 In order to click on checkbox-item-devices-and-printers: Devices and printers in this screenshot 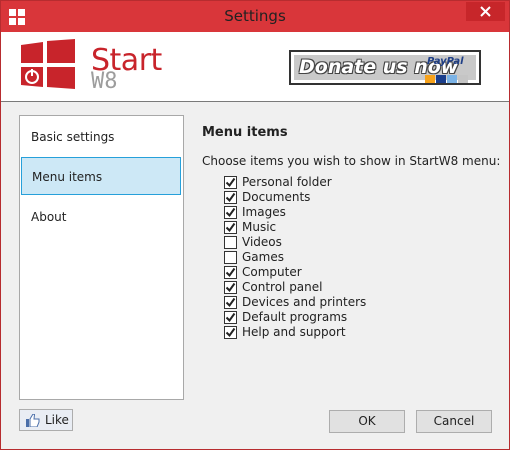, I will do `click(344, 302)`.